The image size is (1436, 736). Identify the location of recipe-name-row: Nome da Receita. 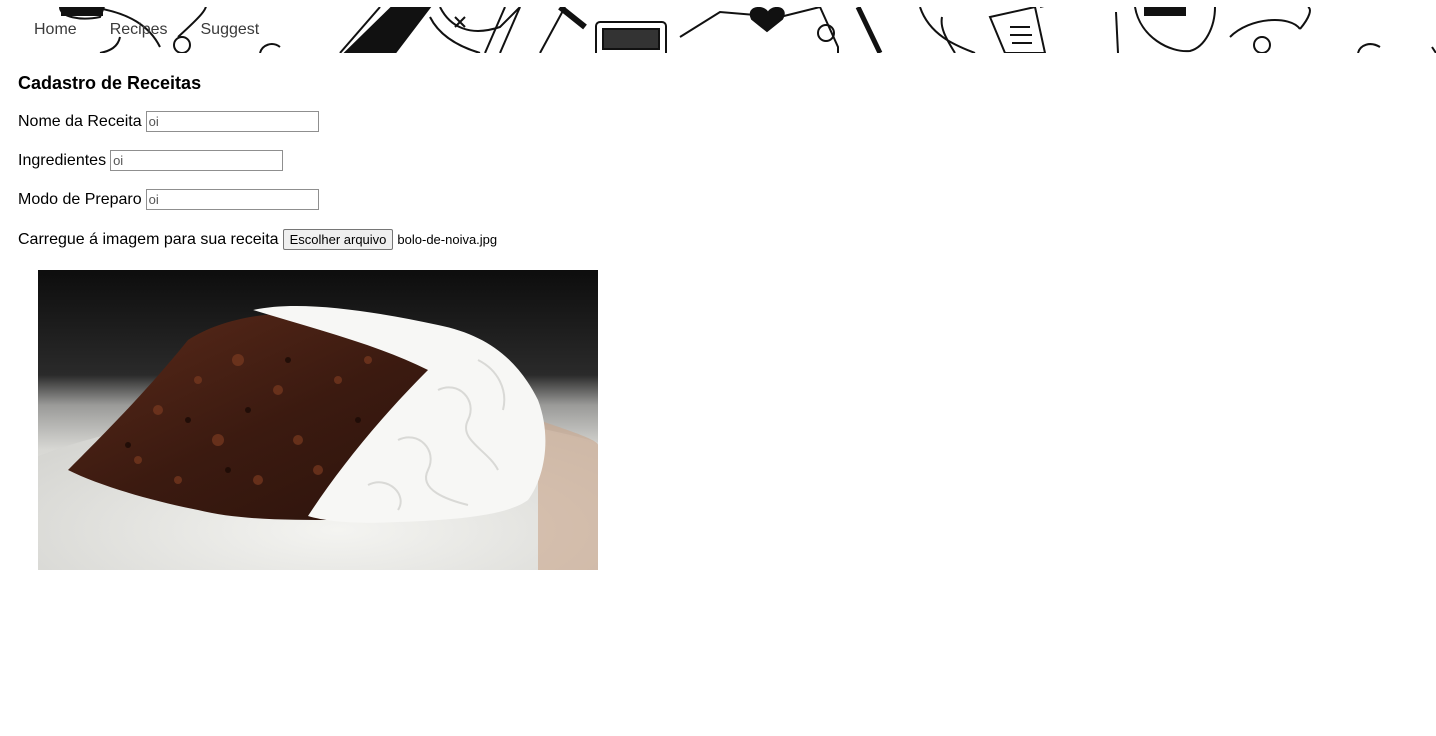
(168, 121).